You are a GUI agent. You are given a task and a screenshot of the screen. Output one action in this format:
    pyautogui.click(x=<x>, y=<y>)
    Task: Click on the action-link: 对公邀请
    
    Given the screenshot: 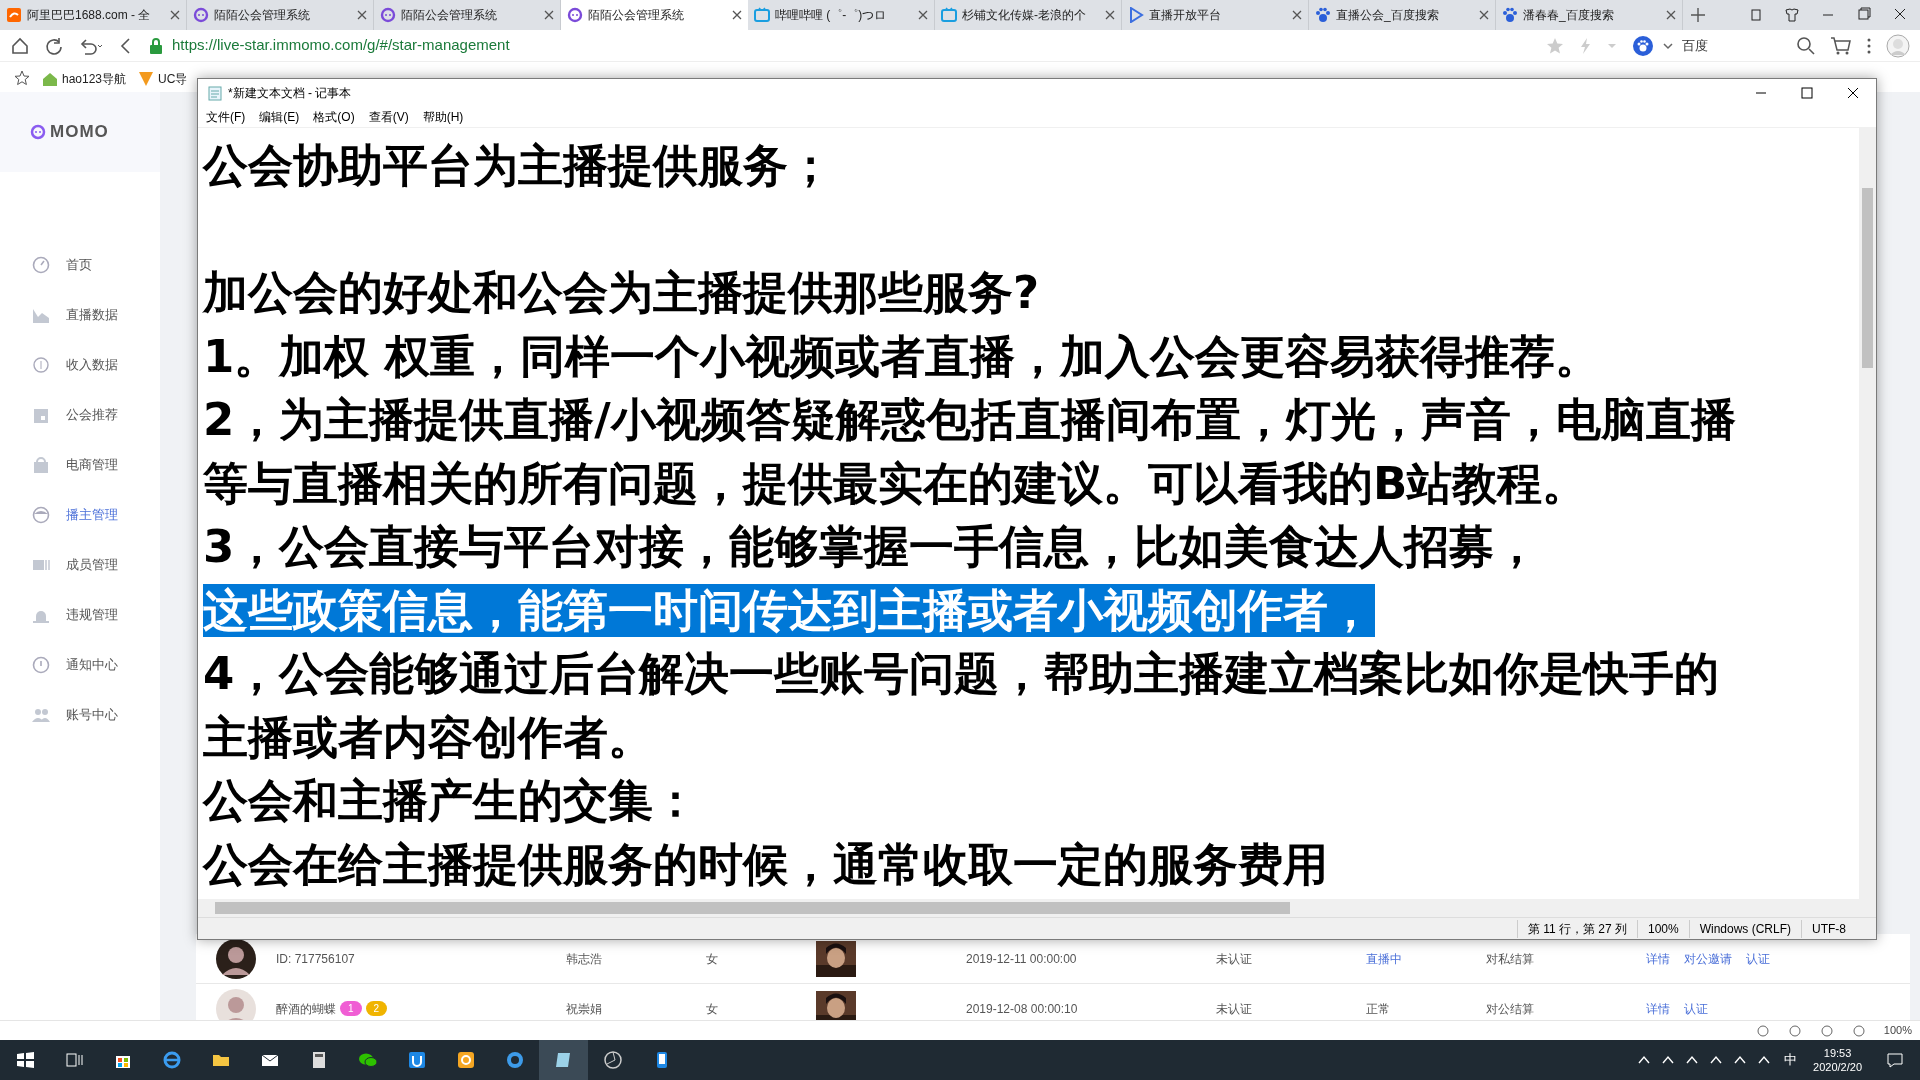 What is the action you would take?
    pyautogui.click(x=1708, y=958)
    